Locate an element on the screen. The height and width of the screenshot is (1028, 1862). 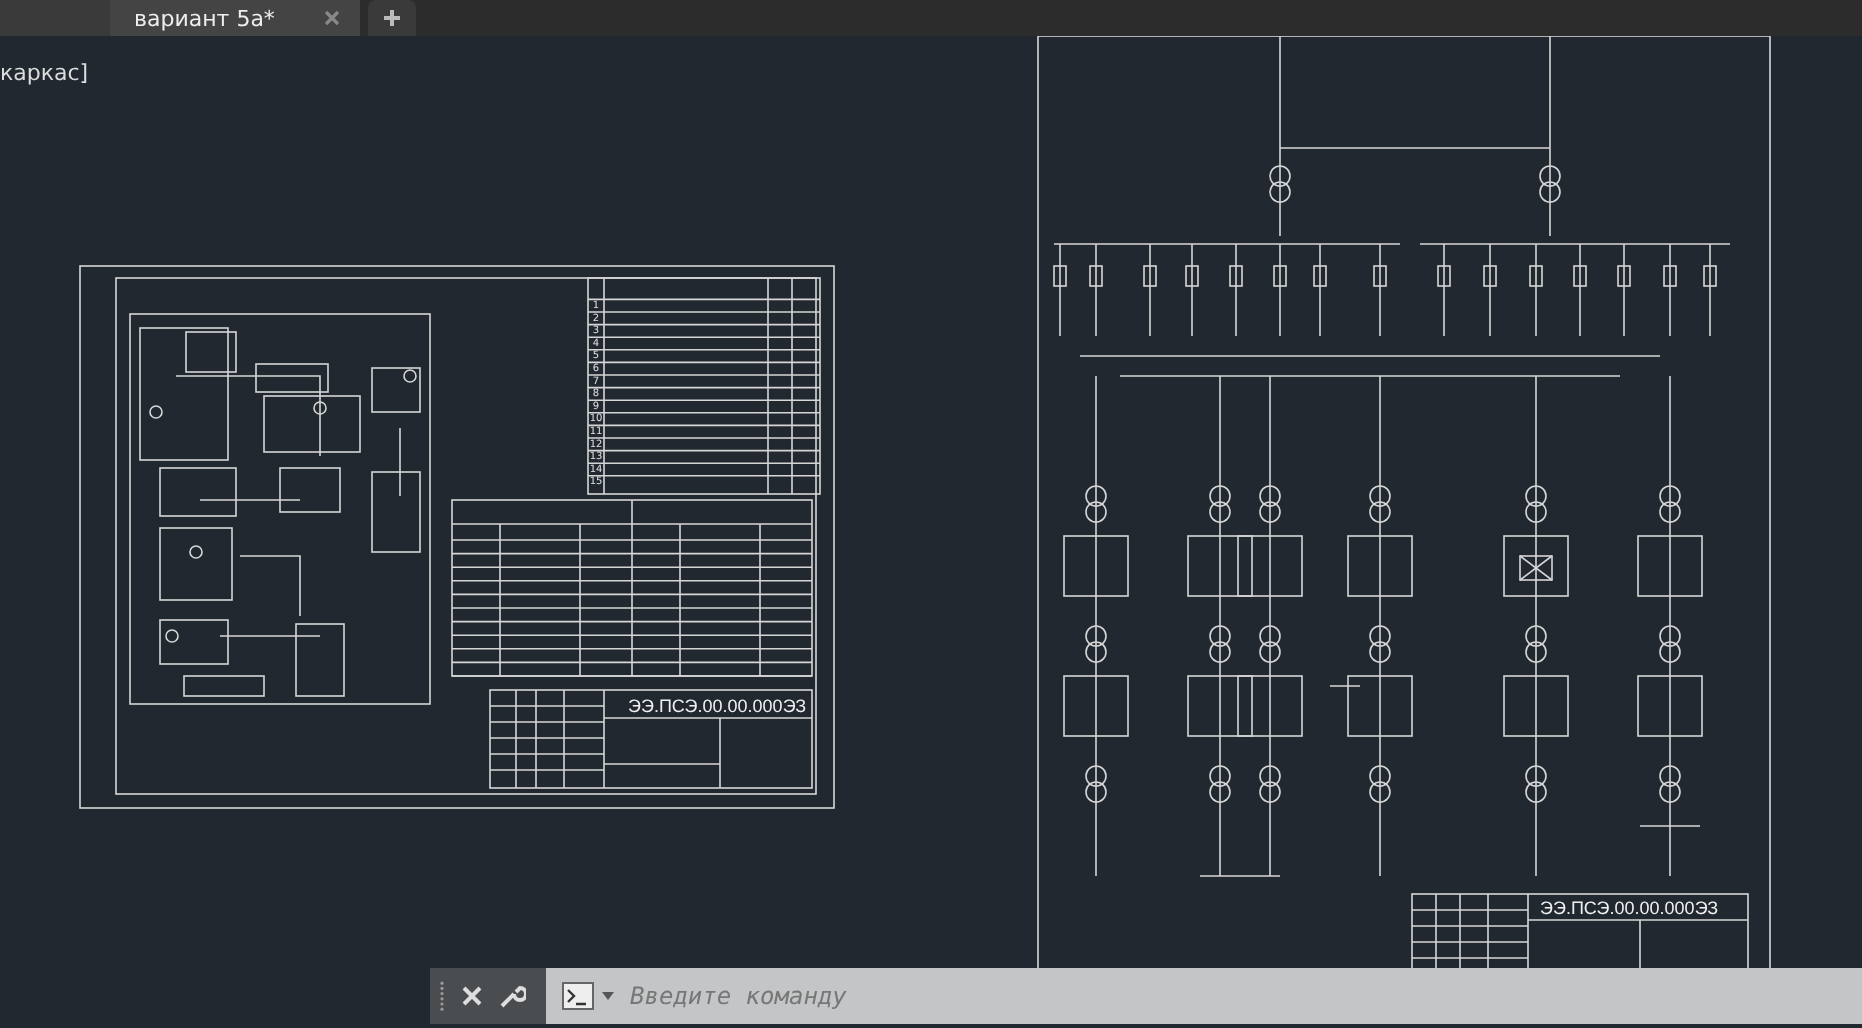
viewport-label: каркас] is located at coordinates (44, 73).